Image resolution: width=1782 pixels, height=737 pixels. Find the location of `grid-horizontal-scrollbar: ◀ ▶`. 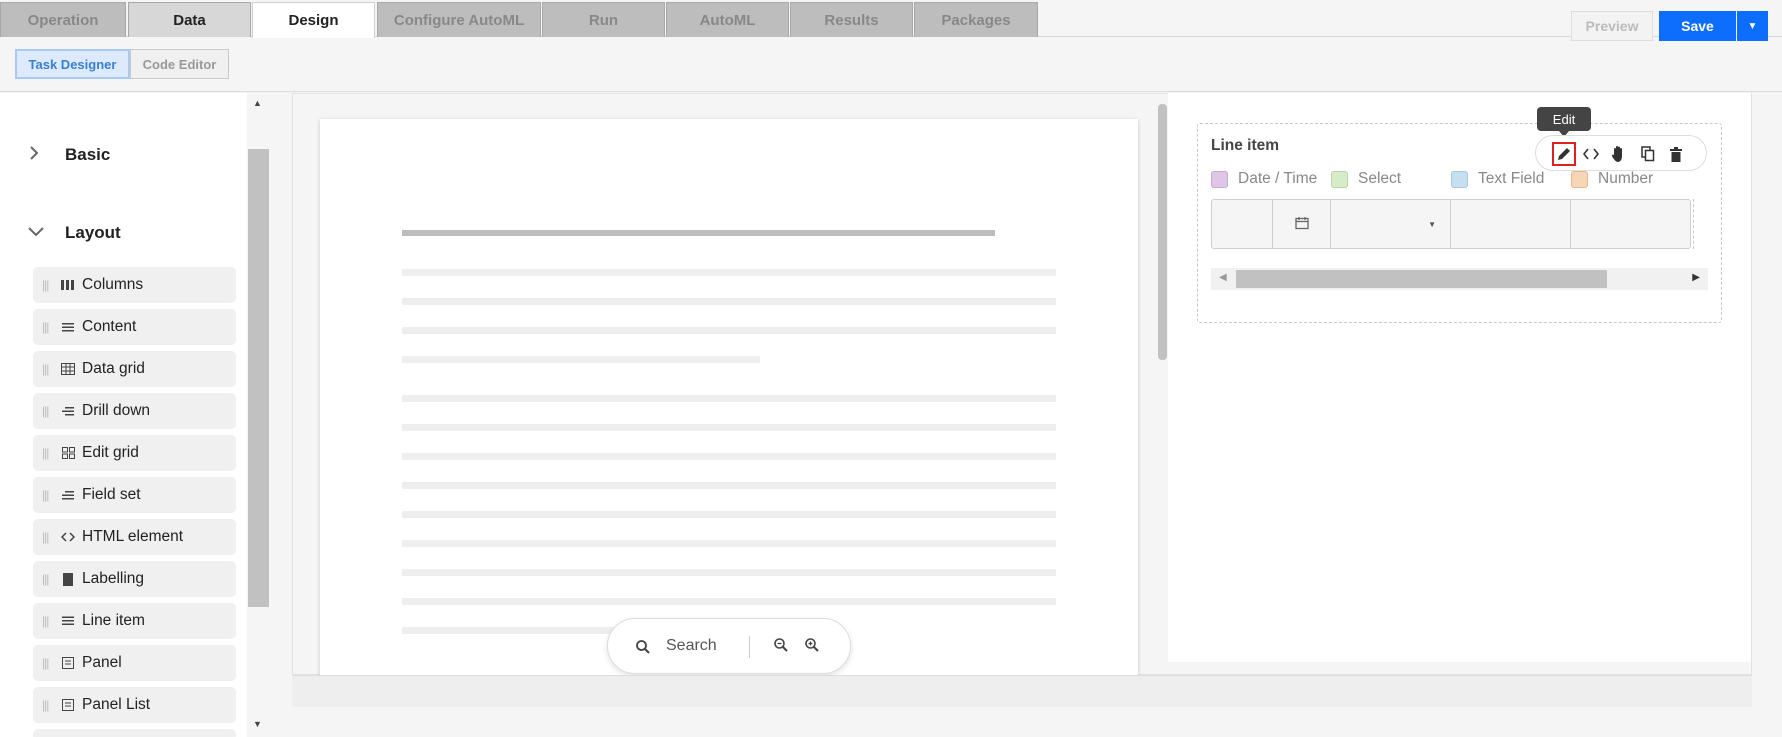

grid-horizontal-scrollbar: ◀ ▶ is located at coordinates (1459, 279).